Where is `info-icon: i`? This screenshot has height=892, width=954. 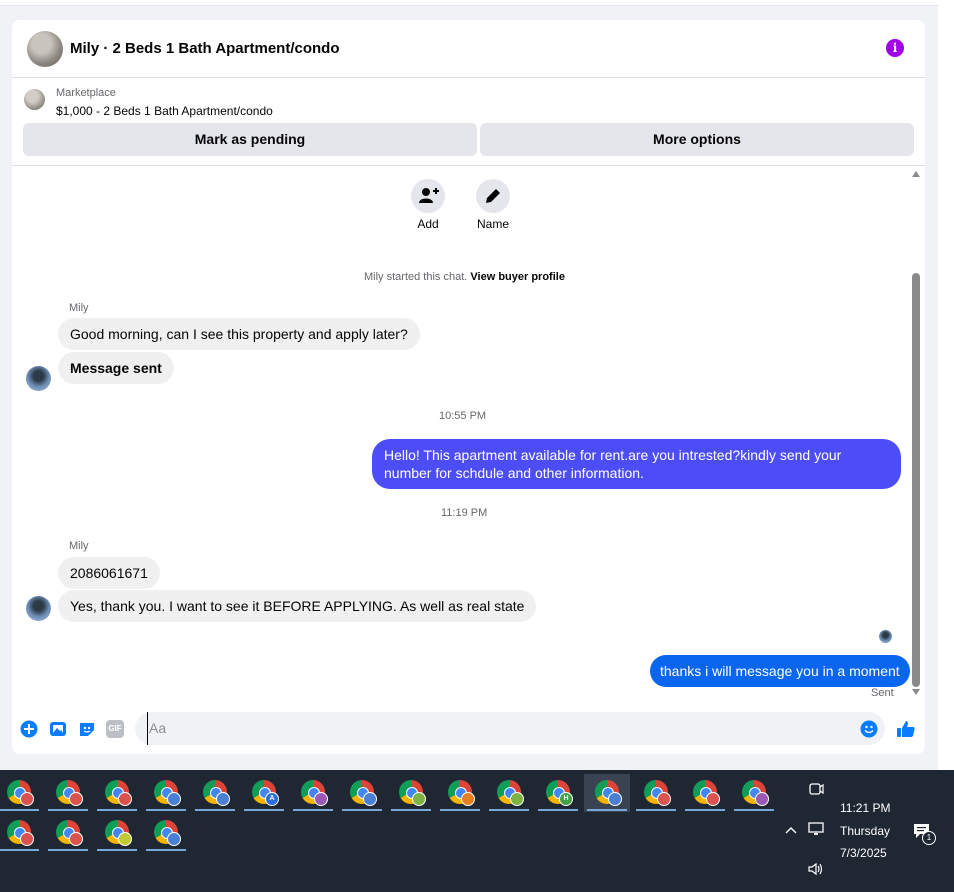
info-icon: i is located at coordinates (895, 48).